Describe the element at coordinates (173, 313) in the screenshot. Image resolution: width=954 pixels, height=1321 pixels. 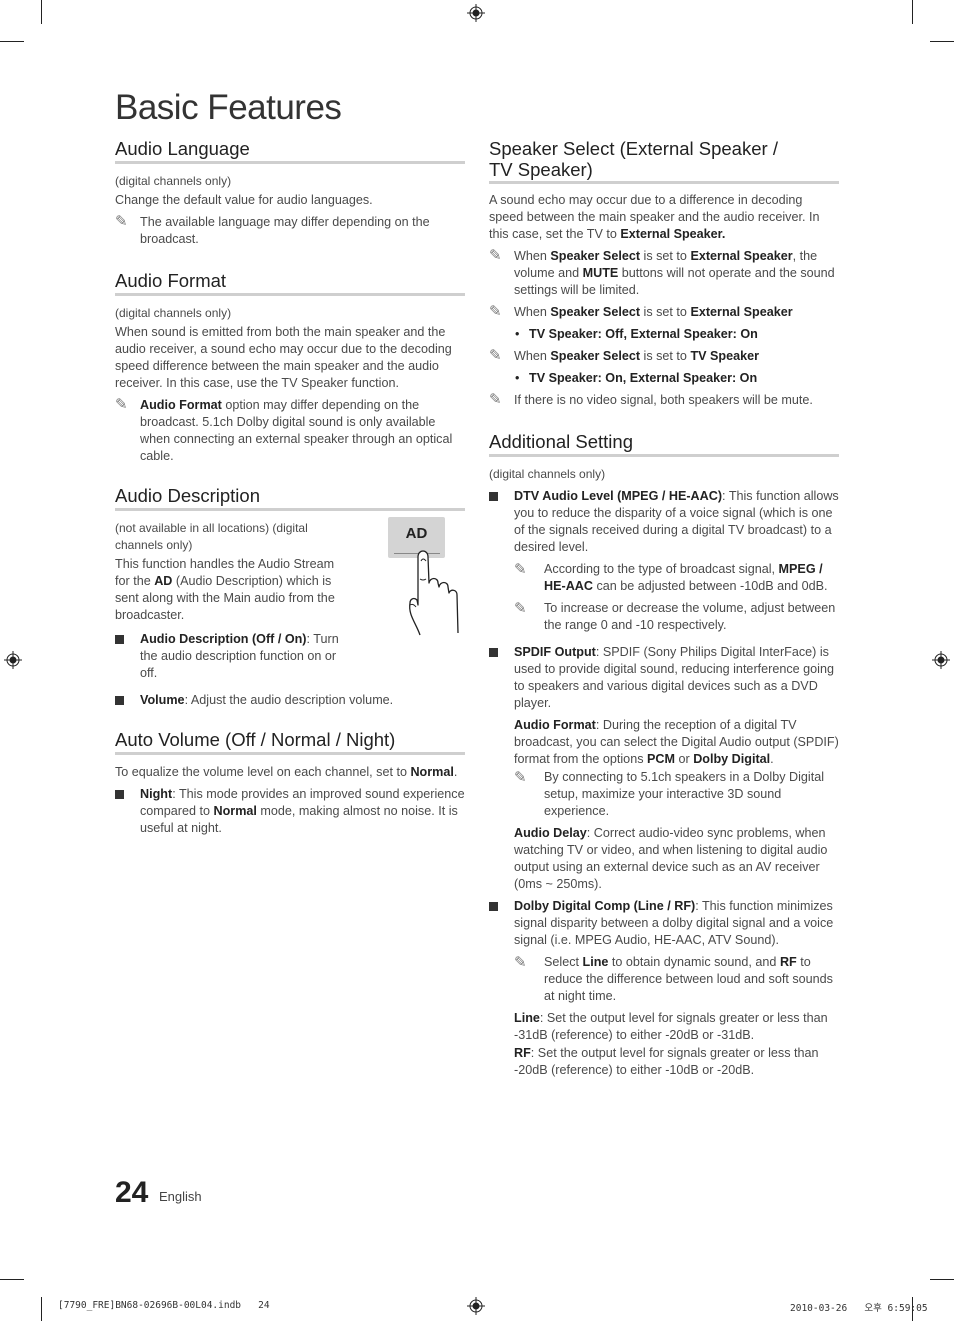
I see `scope-text: (digital channels only)` at that location.